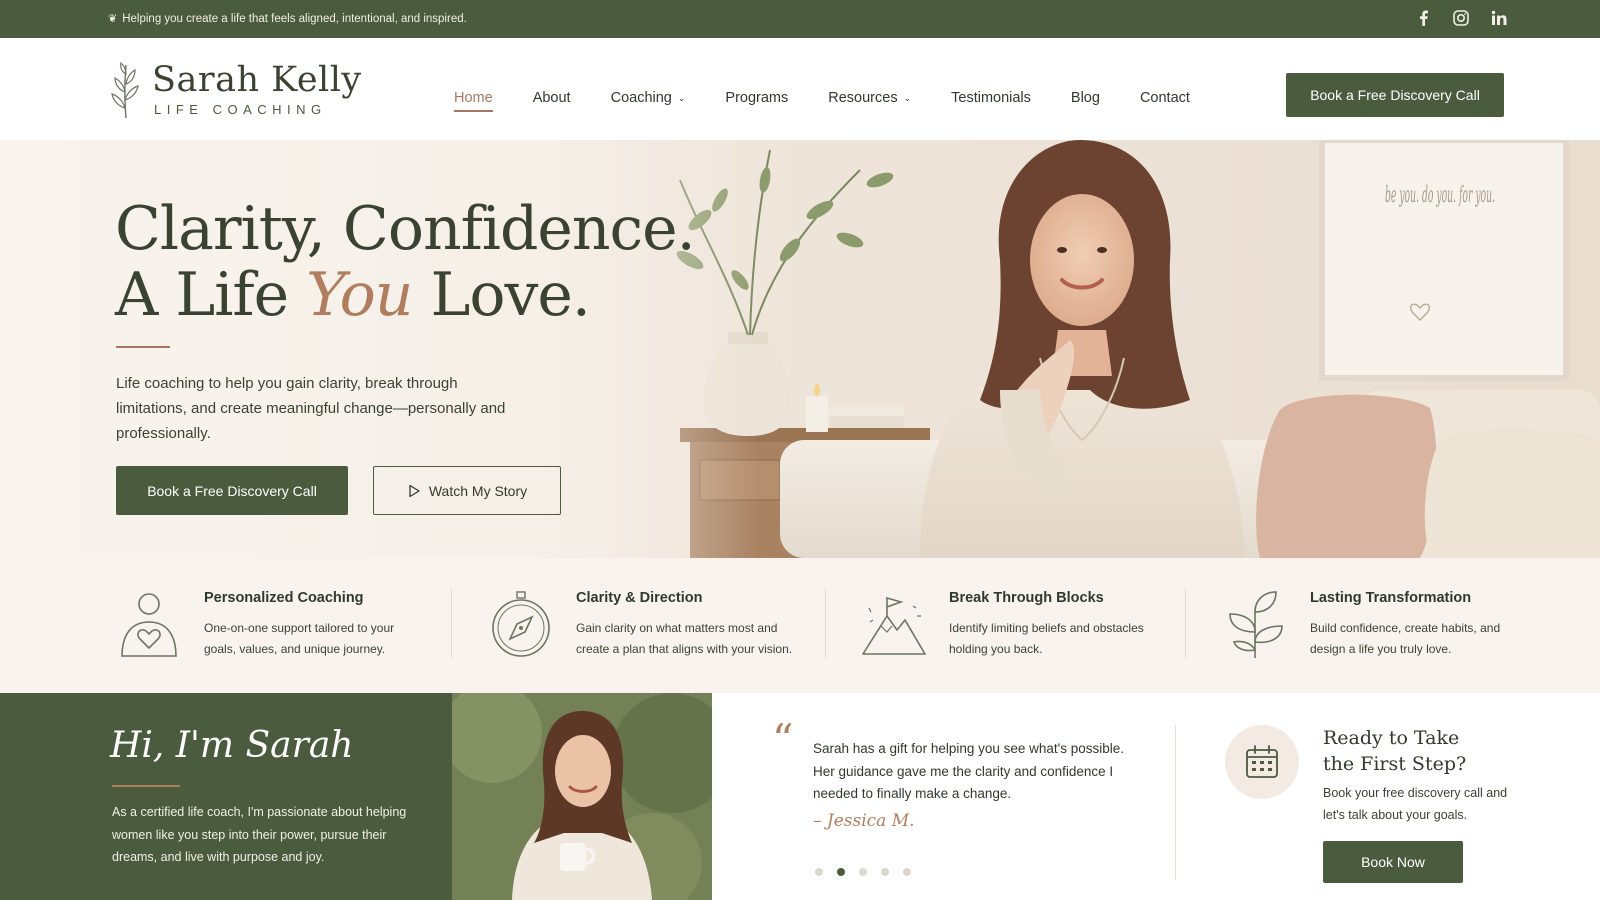  I want to click on nav-label: Testimonials, so click(991, 98).